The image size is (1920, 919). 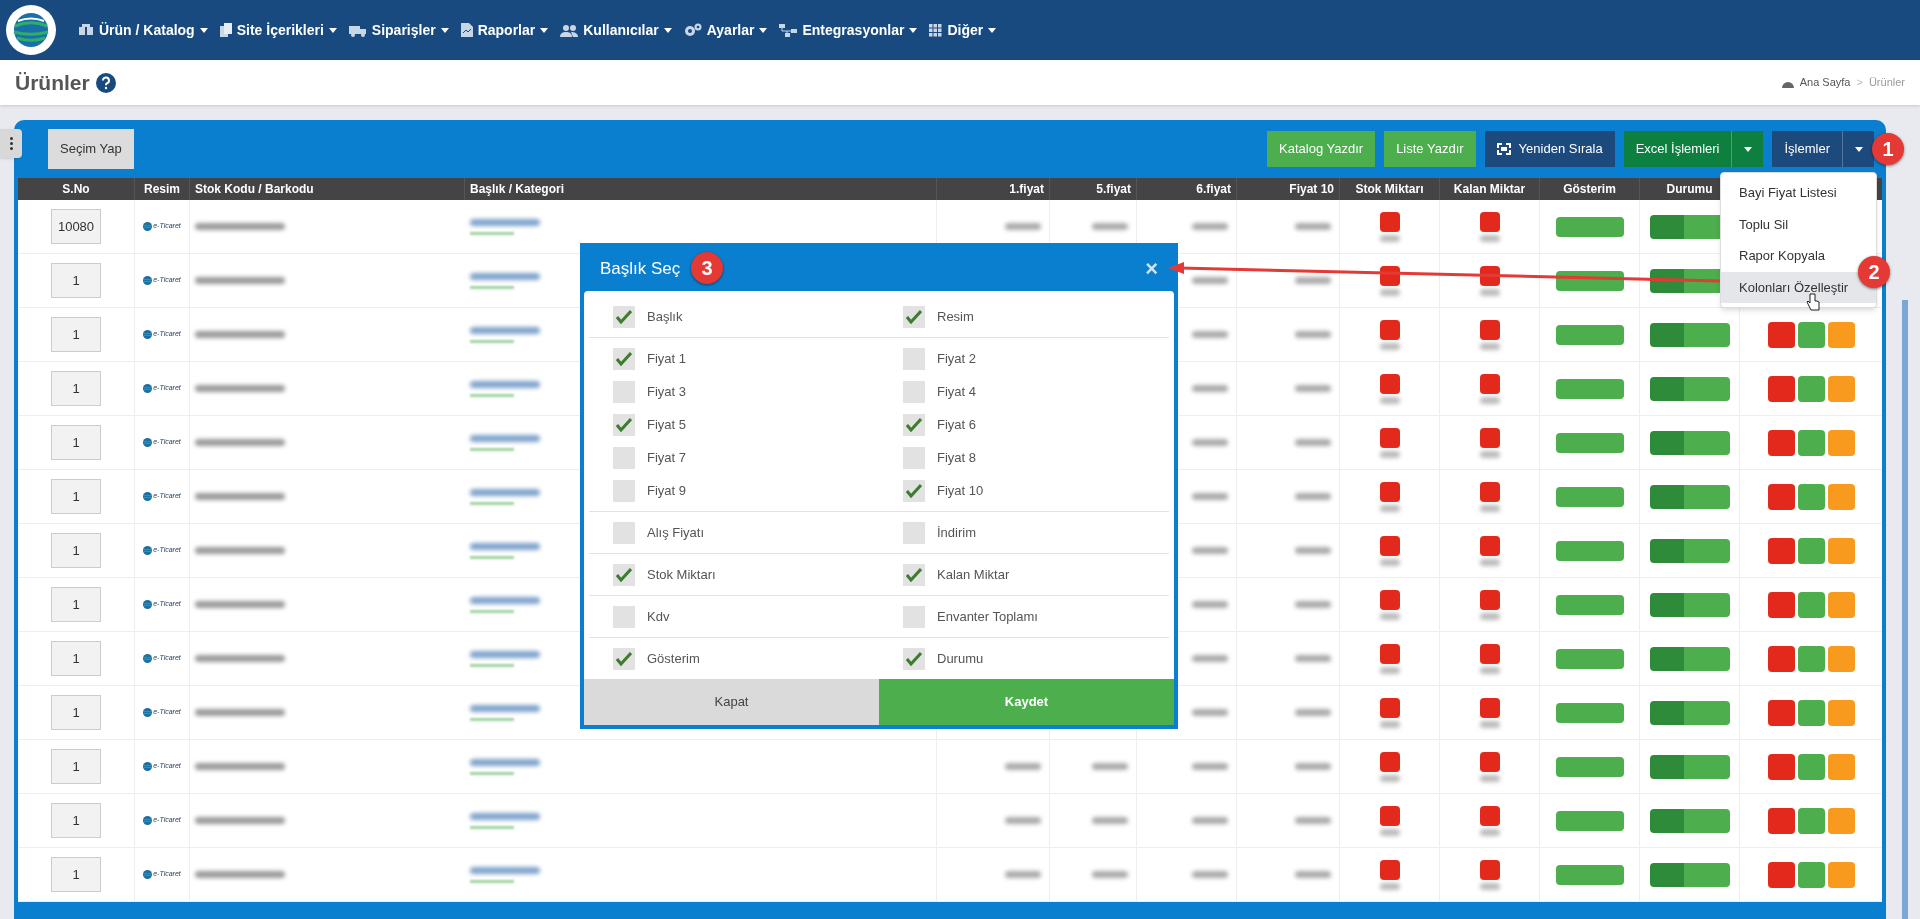 What do you see at coordinates (993, 189) in the screenshot?
I see `column-header: 1.fiyat` at bounding box center [993, 189].